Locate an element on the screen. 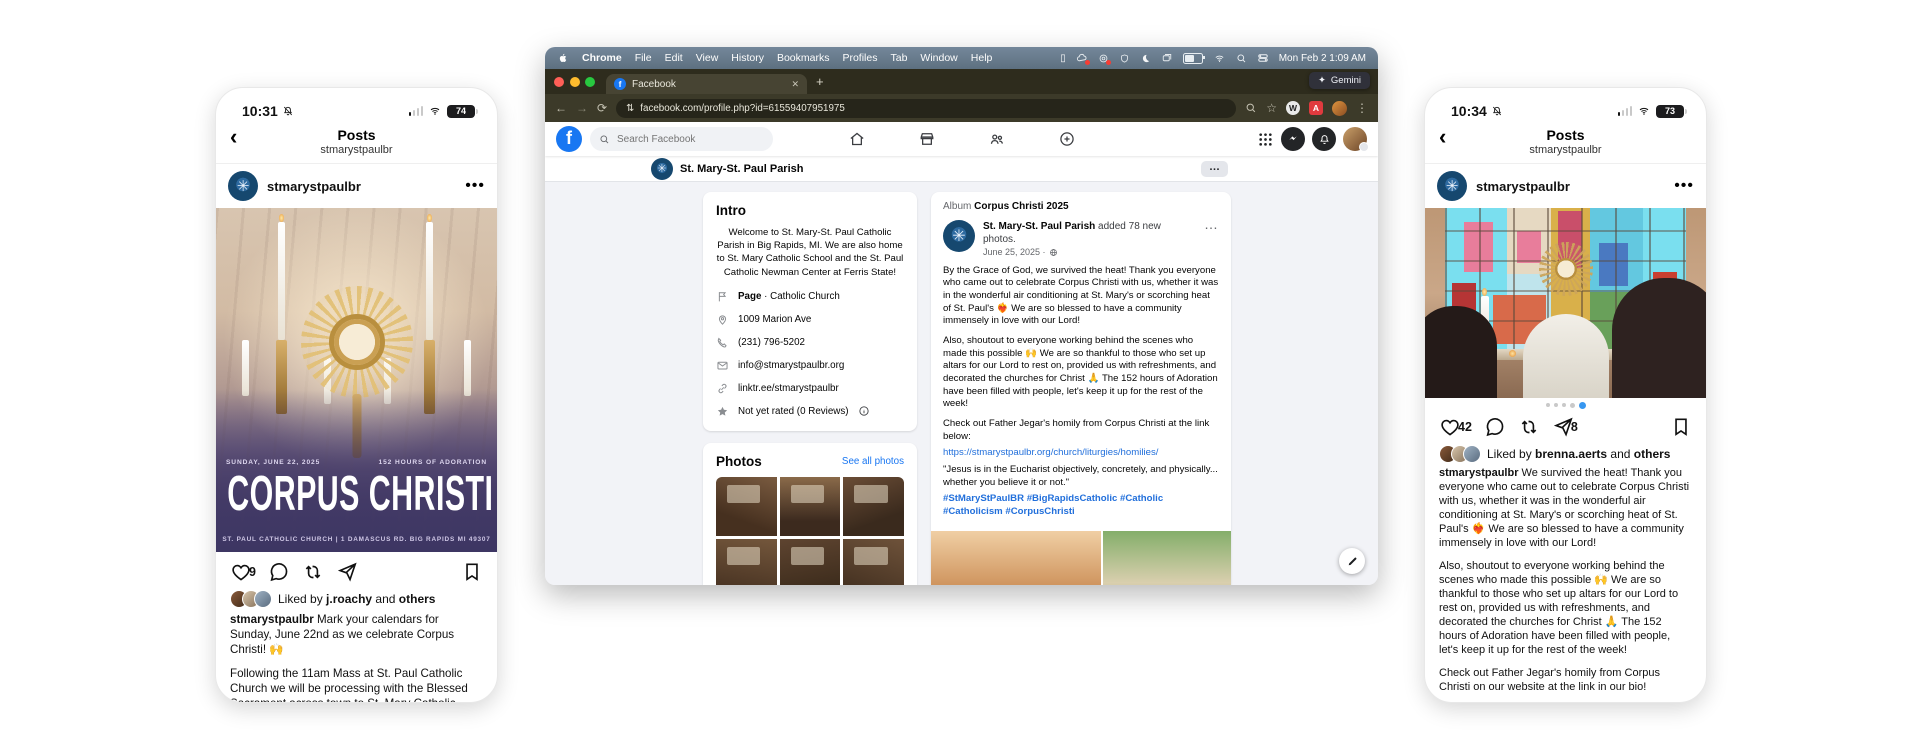  edit-fab-button is located at coordinates (1352, 561).